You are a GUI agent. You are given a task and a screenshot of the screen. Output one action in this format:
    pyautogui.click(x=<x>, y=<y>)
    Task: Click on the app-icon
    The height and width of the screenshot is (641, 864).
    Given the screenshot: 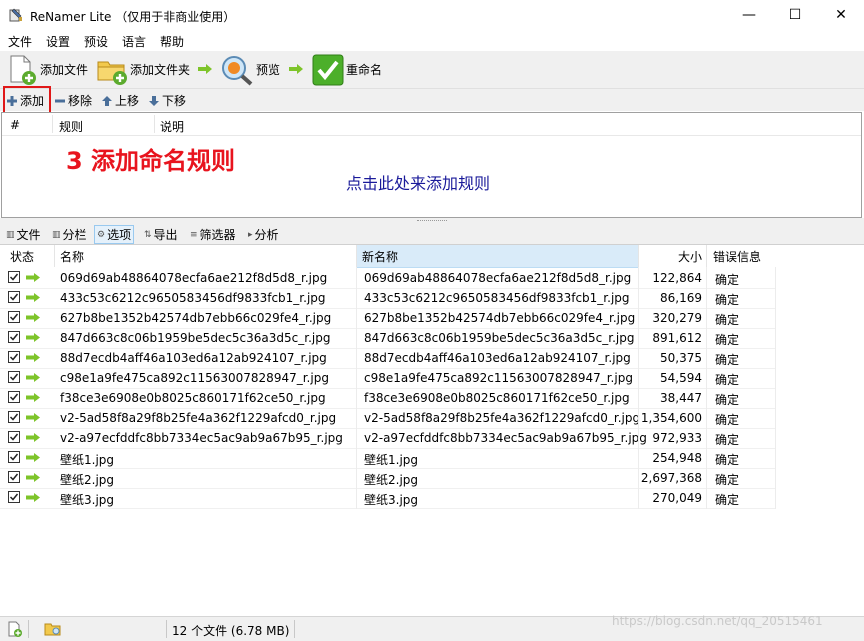 What is the action you would take?
    pyautogui.click(x=15, y=15)
    